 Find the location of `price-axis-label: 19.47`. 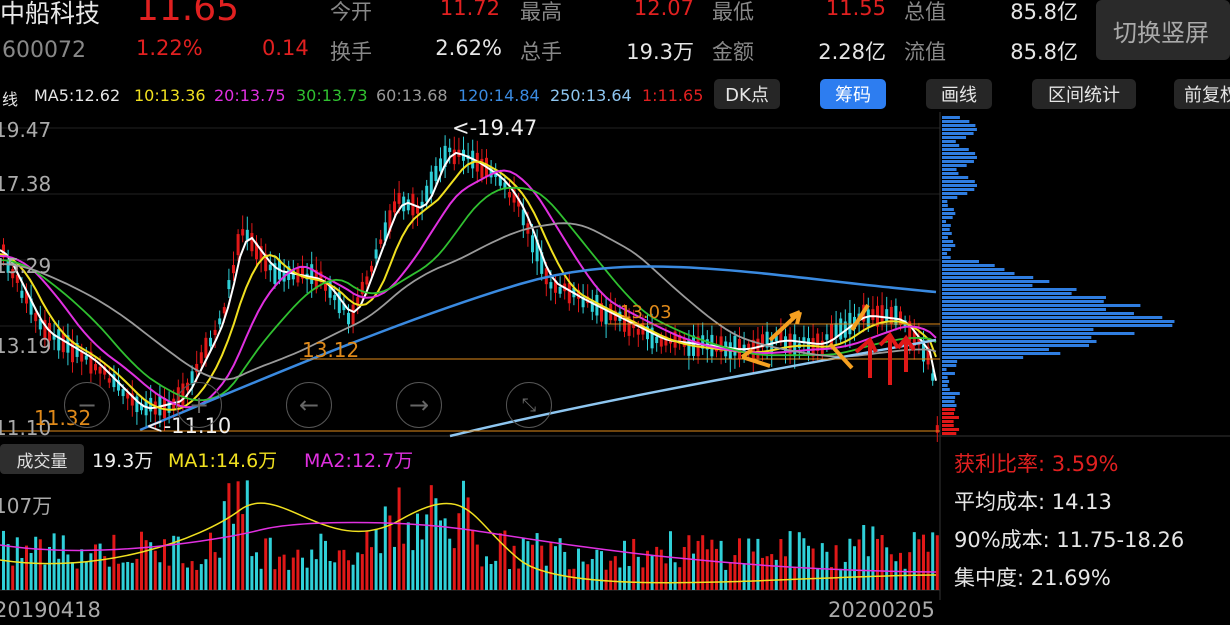

price-axis-label: 19.47 is located at coordinates (26, 130).